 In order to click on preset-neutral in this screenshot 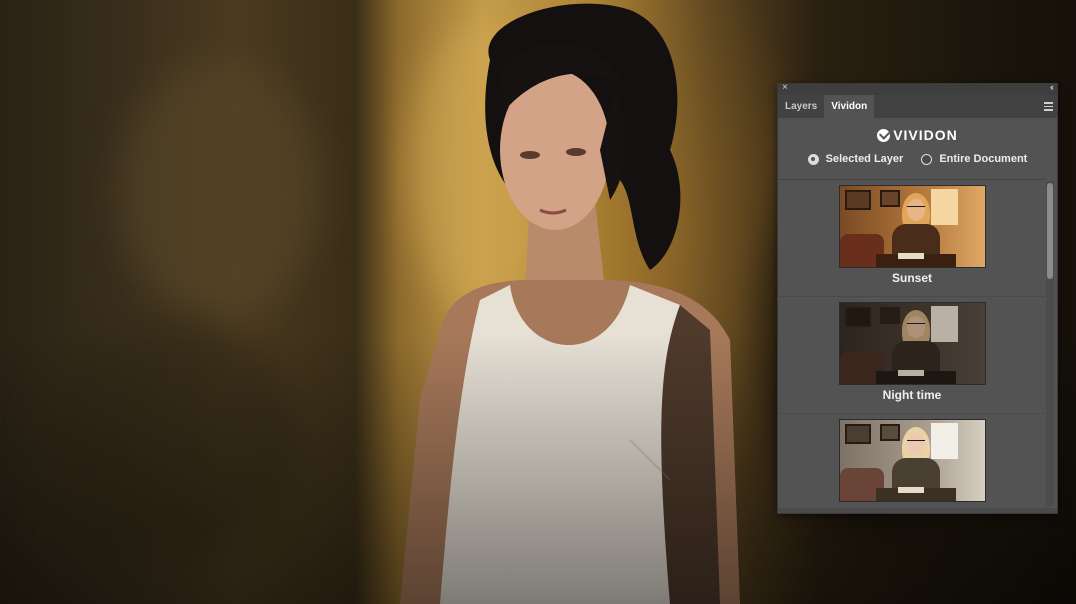, I will do `click(912, 462)`.